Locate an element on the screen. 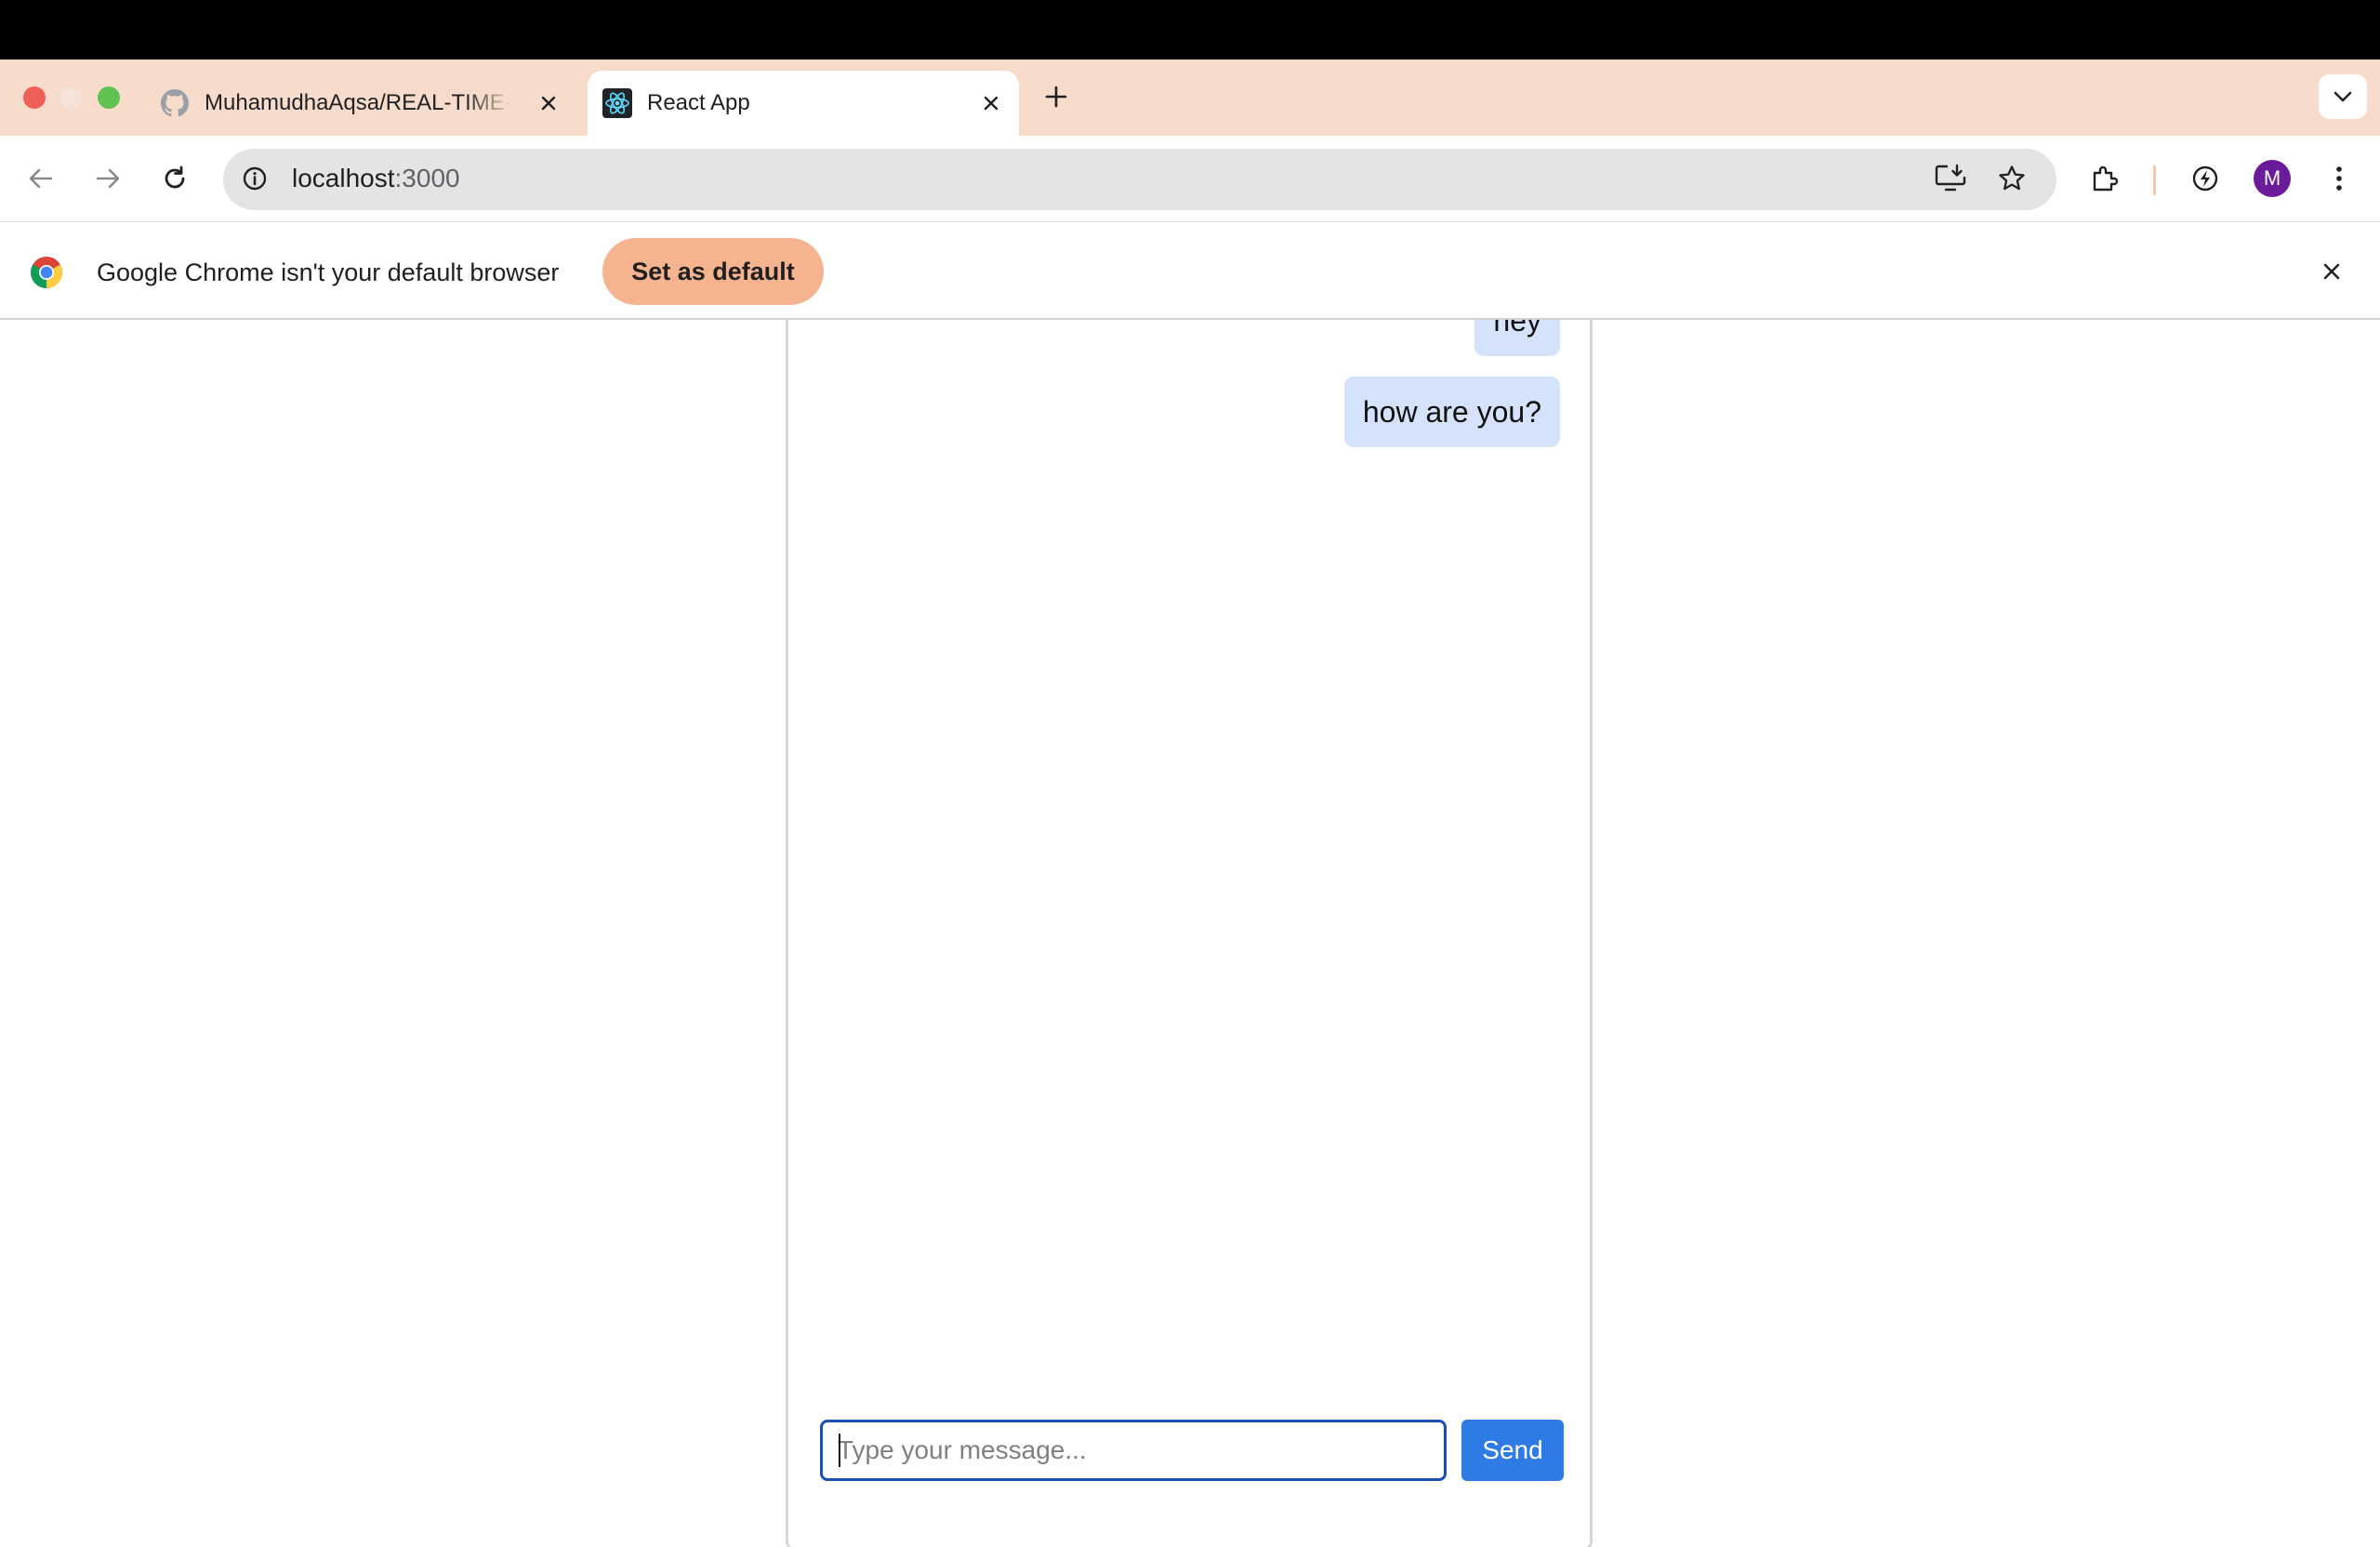  bookmark-star-icon is located at coordinates (2011, 178).